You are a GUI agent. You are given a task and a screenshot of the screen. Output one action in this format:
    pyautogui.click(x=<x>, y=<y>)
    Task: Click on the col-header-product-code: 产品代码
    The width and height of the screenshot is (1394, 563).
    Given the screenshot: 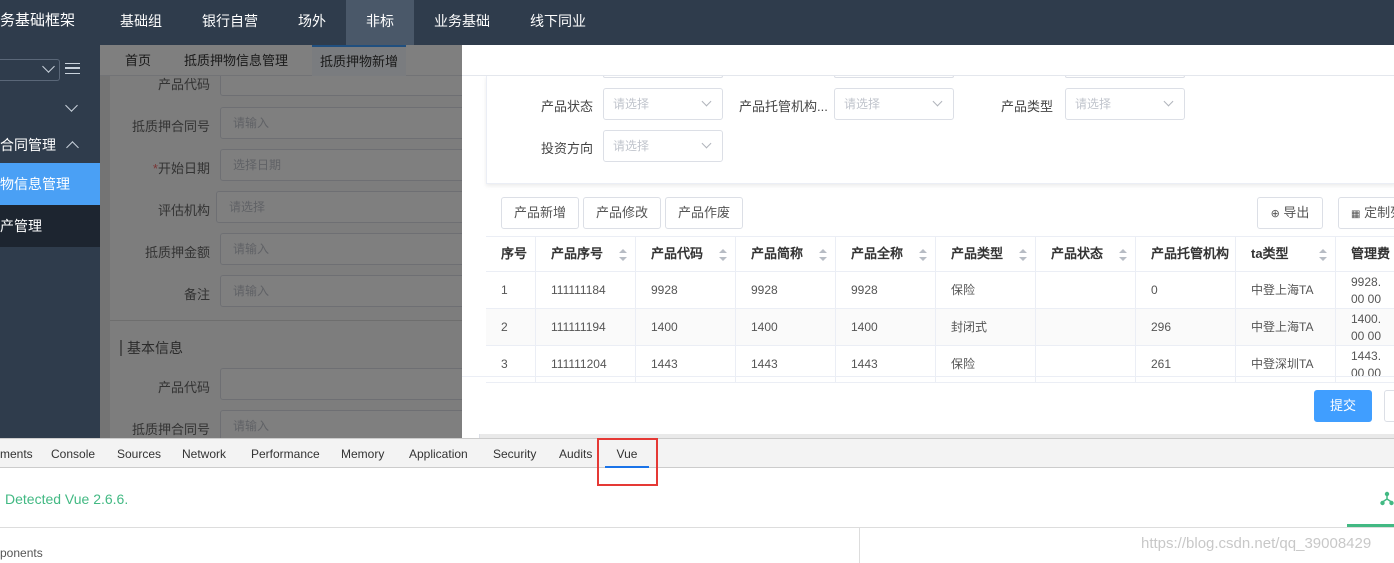 What is the action you would take?
    pyautogui.click(x=686, y=254)
    